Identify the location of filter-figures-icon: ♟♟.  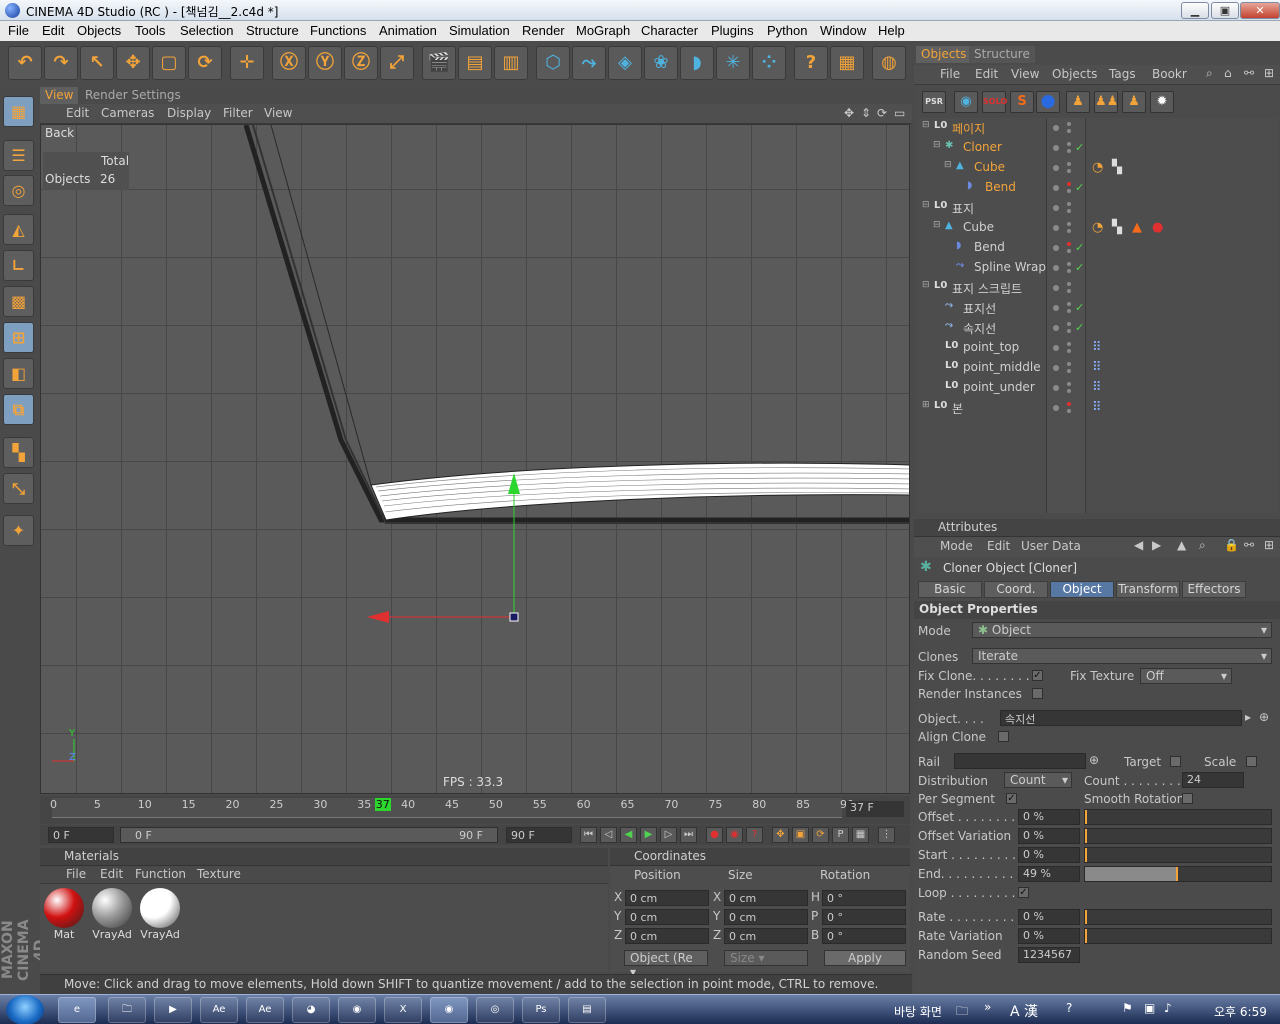
(1106, 102).